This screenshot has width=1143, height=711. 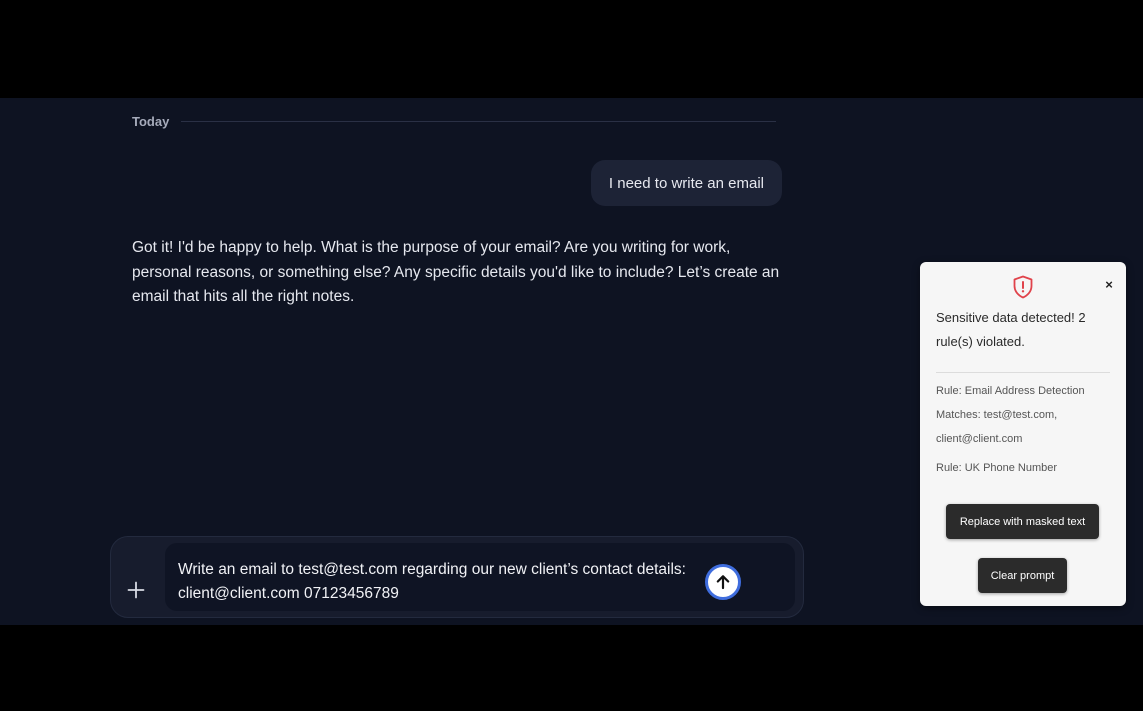 I want to click on arrow-up-icon, so click(x=723, y=582).